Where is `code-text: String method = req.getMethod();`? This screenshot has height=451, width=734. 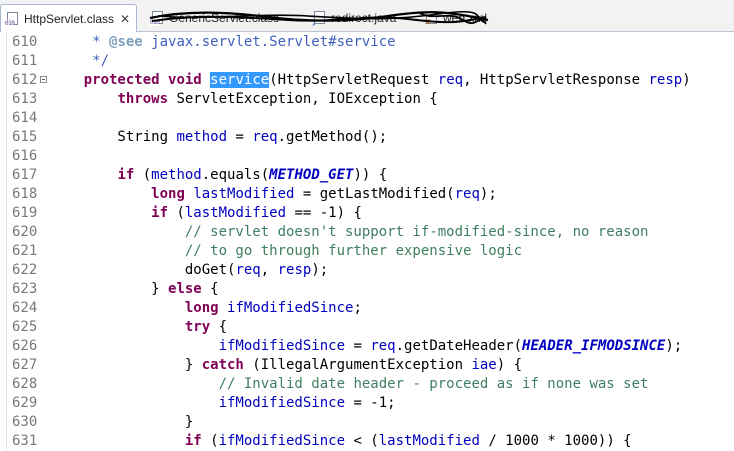
code-text: String method = req.getMethod(); is located at coordinates (219, 137).